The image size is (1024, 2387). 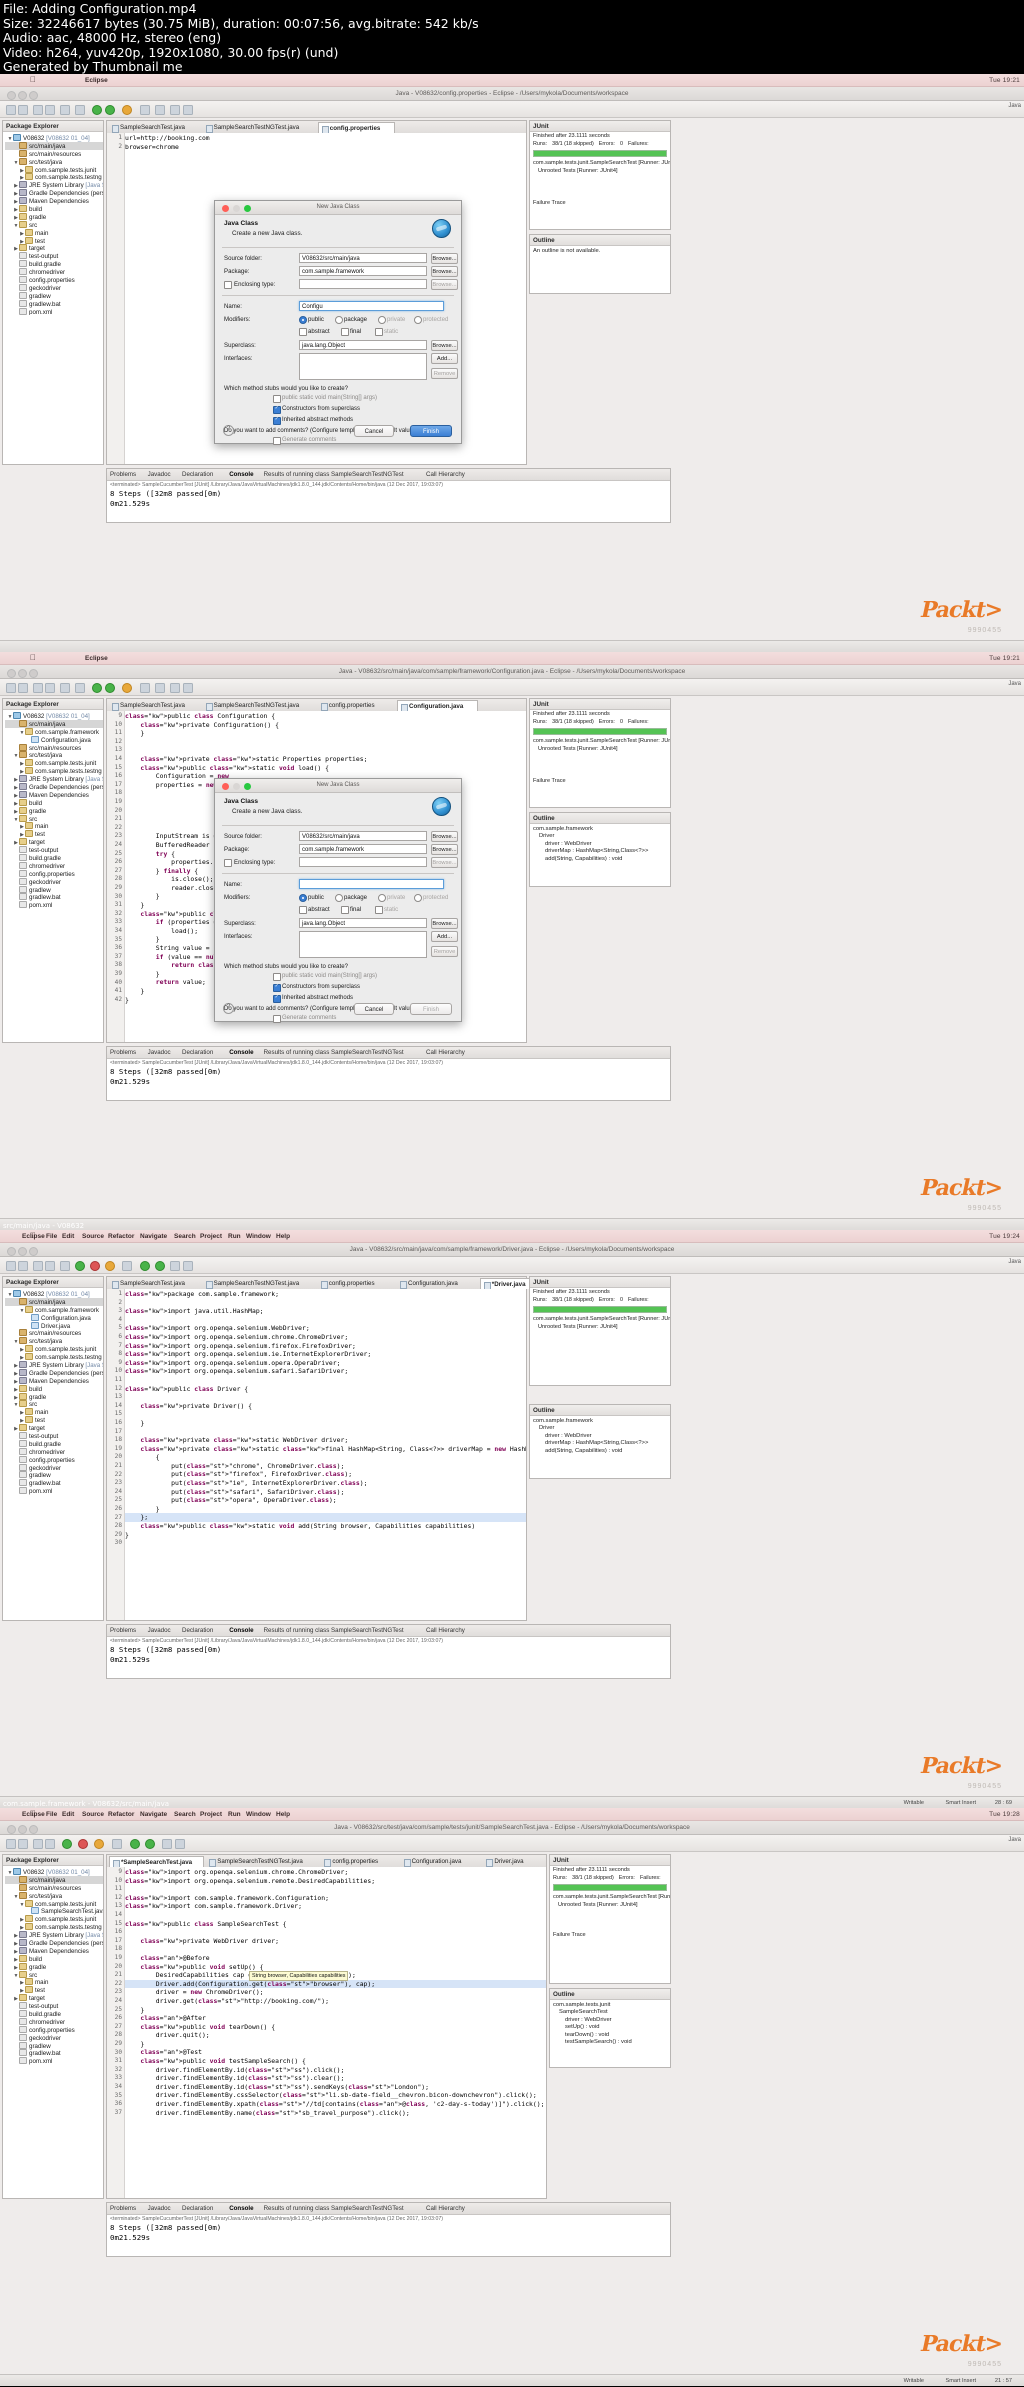 What do you see at coordinates (54, 2006) in the screenshot?
I see `tree-item: test-output` at bounding box center [54, 2006].